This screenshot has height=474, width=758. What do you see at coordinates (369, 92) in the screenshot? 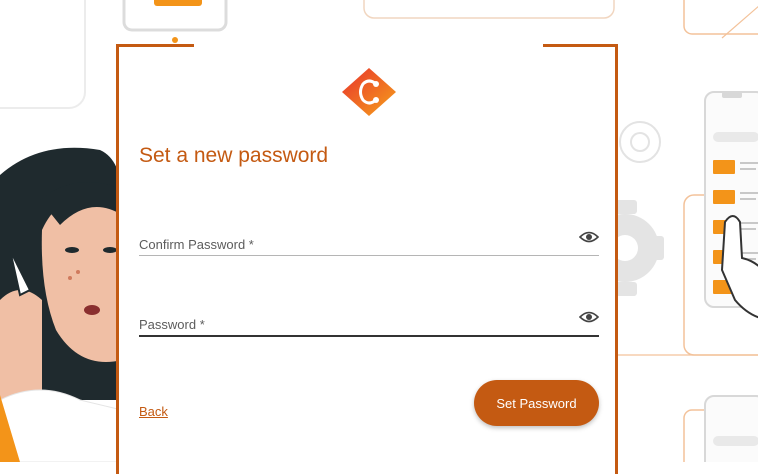
I see `brand-logo-icon` at bounding box center [369, 92].